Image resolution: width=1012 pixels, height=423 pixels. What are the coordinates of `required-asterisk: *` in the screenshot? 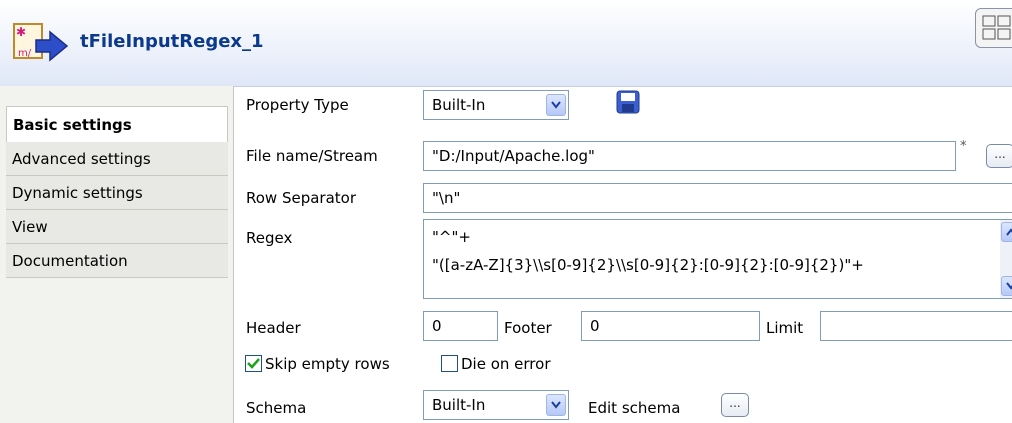 It's located at (963, 146).